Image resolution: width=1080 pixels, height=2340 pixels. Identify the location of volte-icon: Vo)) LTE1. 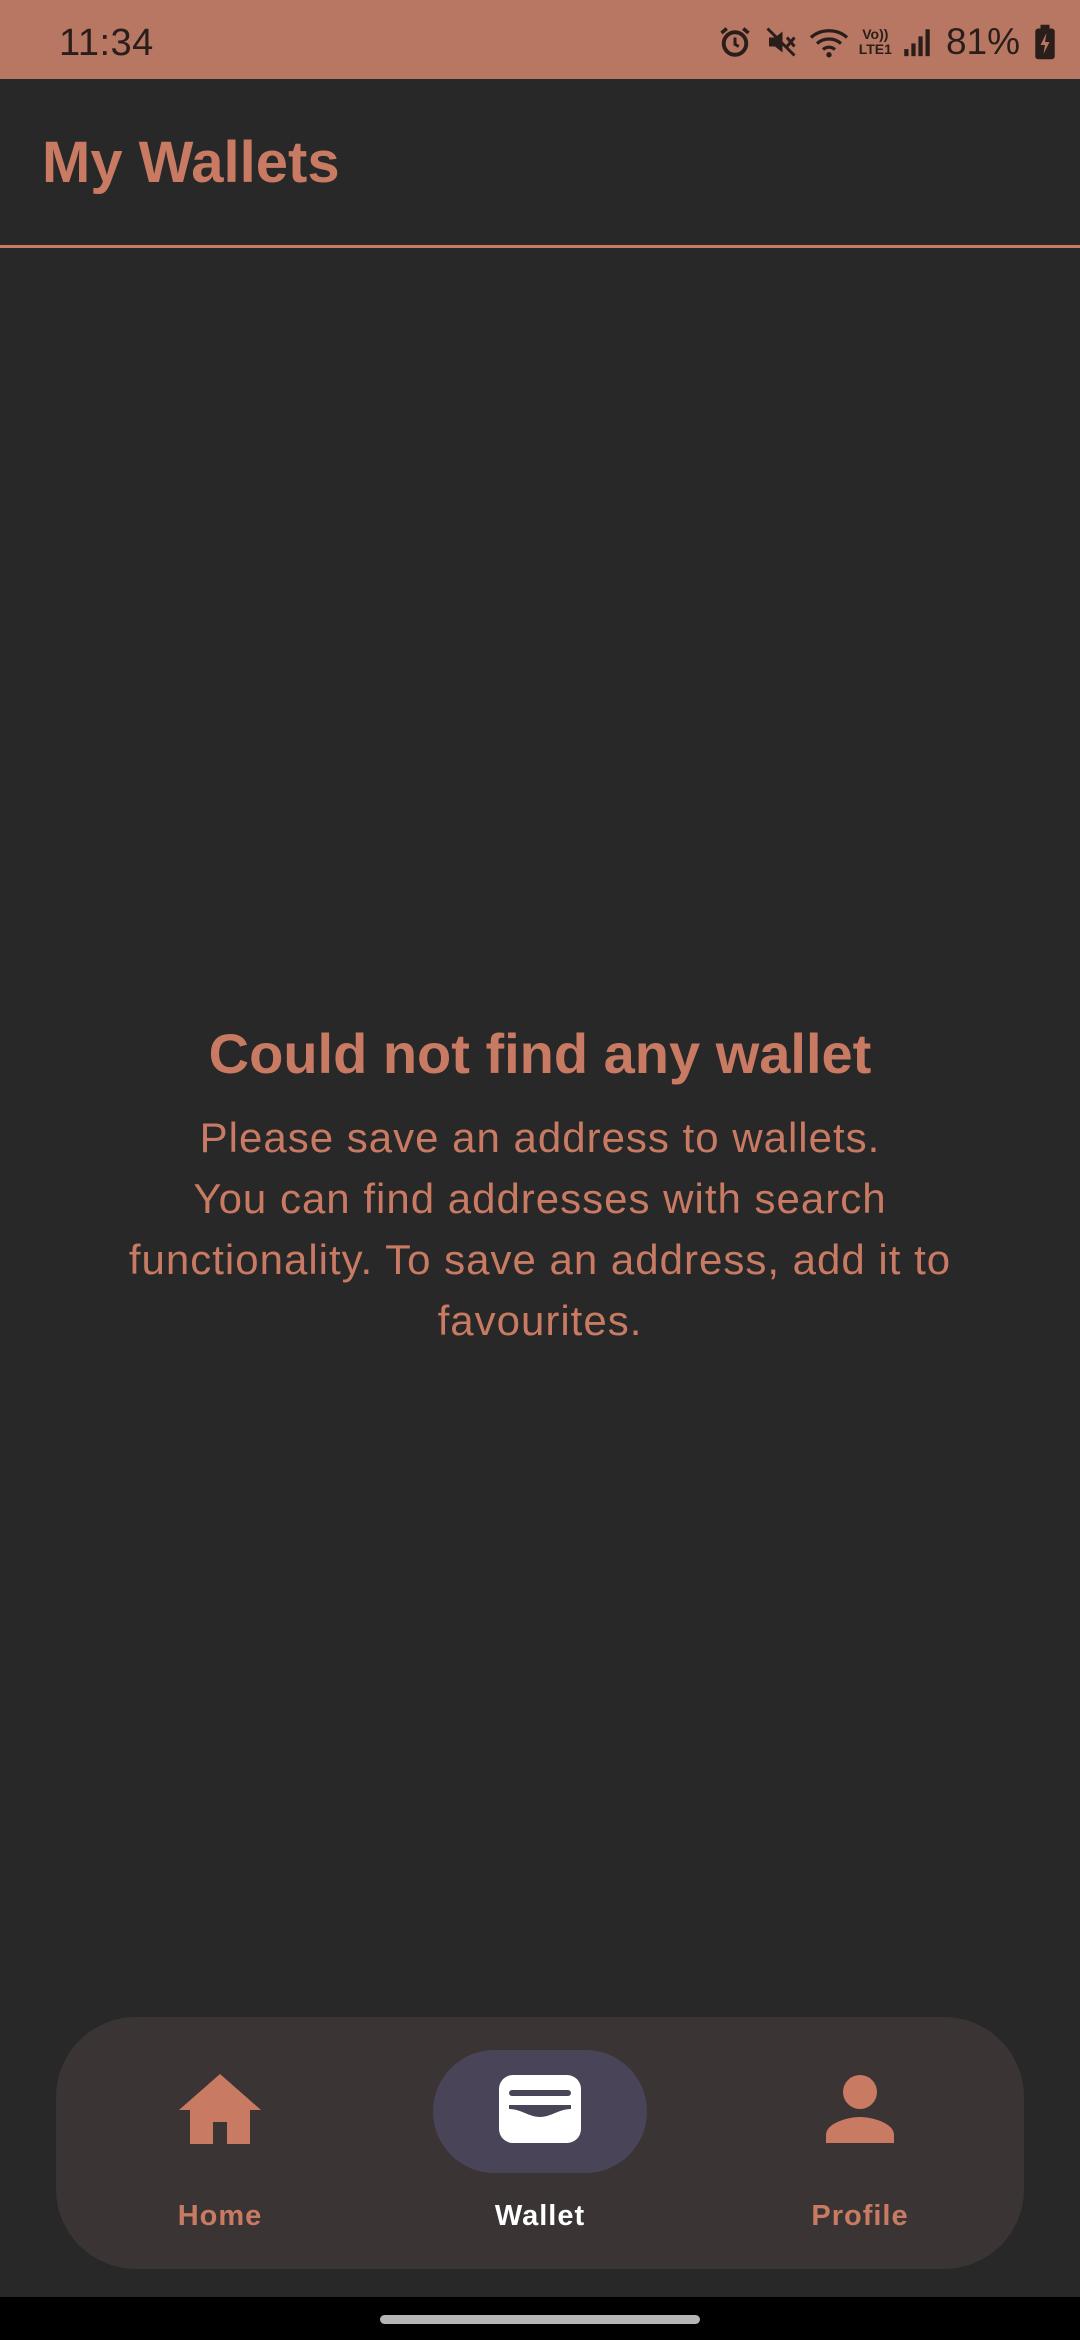
(875, 42).